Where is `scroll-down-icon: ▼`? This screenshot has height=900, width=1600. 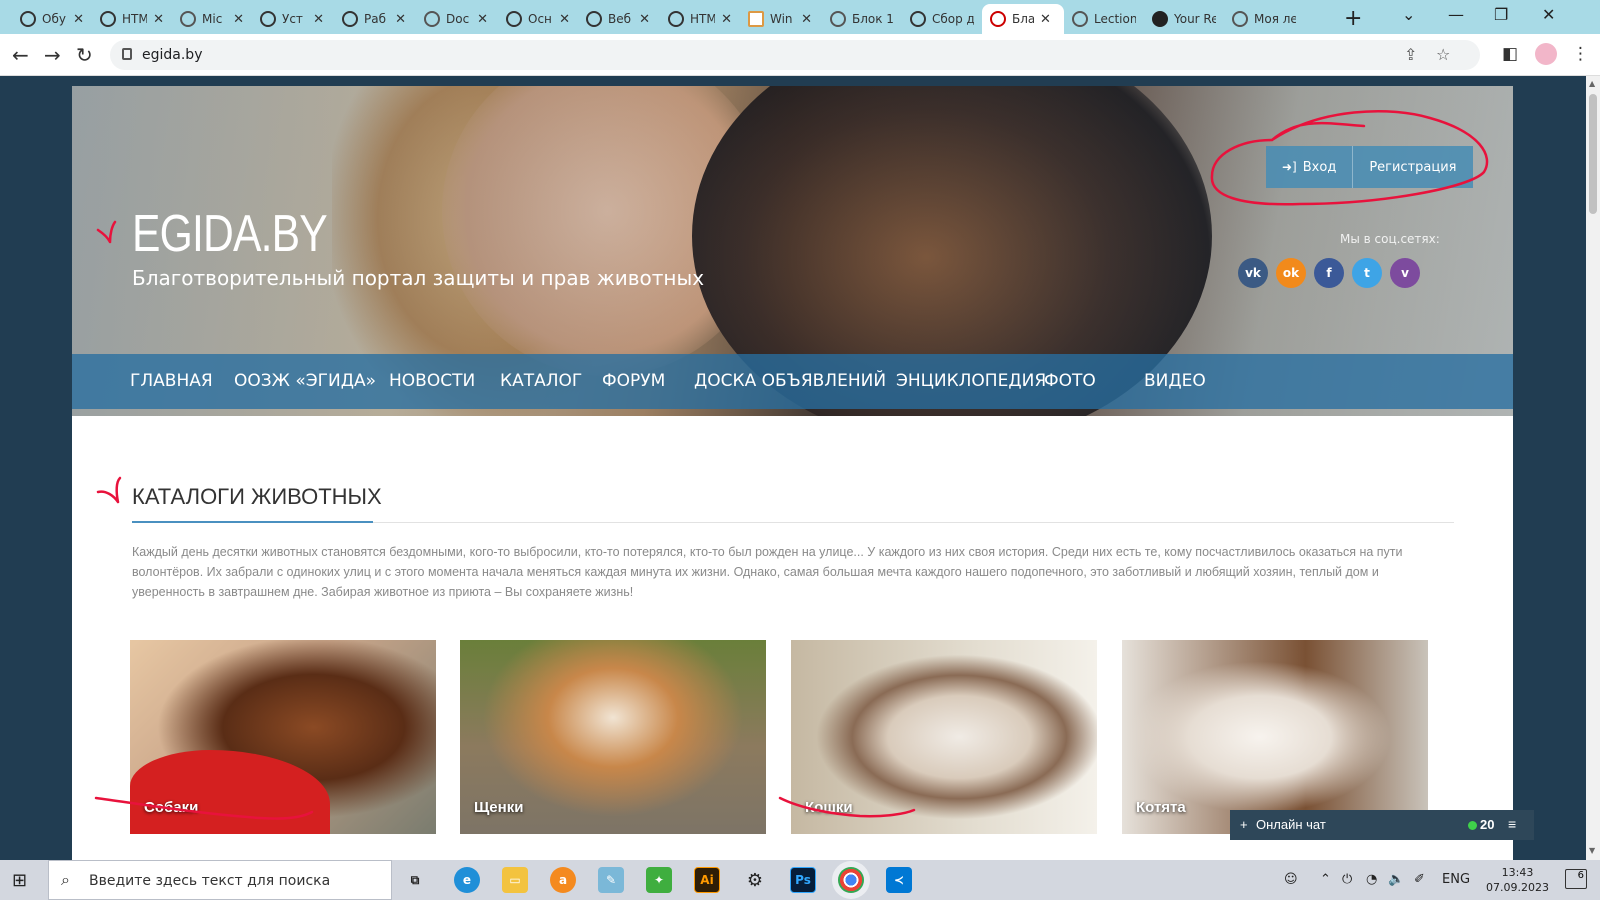
scroll-down-icon: ▼ is located at coordinates (1592, 850).